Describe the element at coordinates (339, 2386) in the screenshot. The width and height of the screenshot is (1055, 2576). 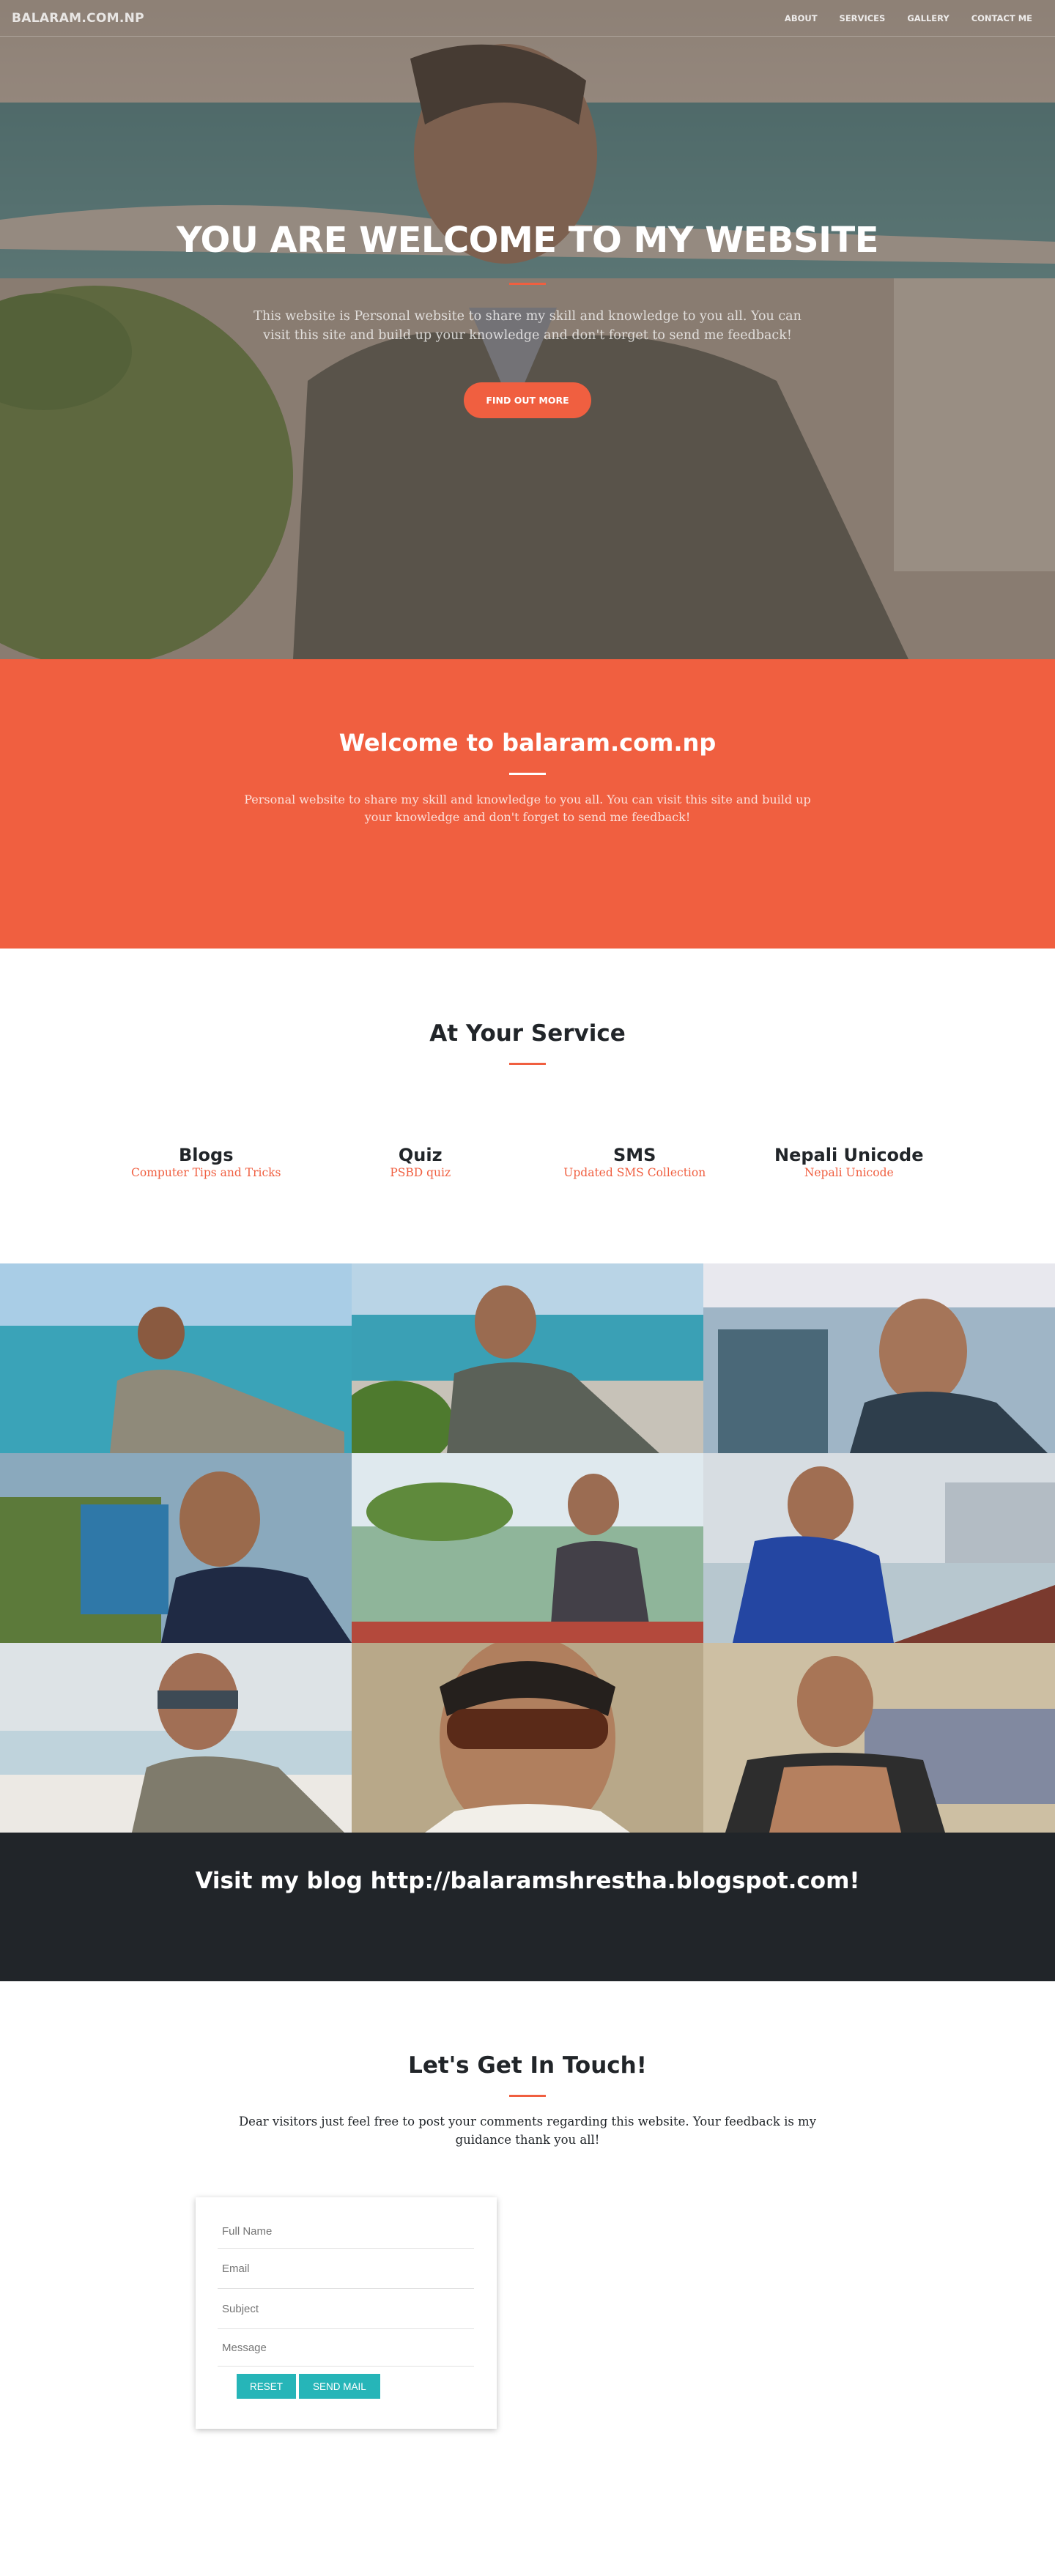
I see `send-mail-button: SEND MAIL` at that location.